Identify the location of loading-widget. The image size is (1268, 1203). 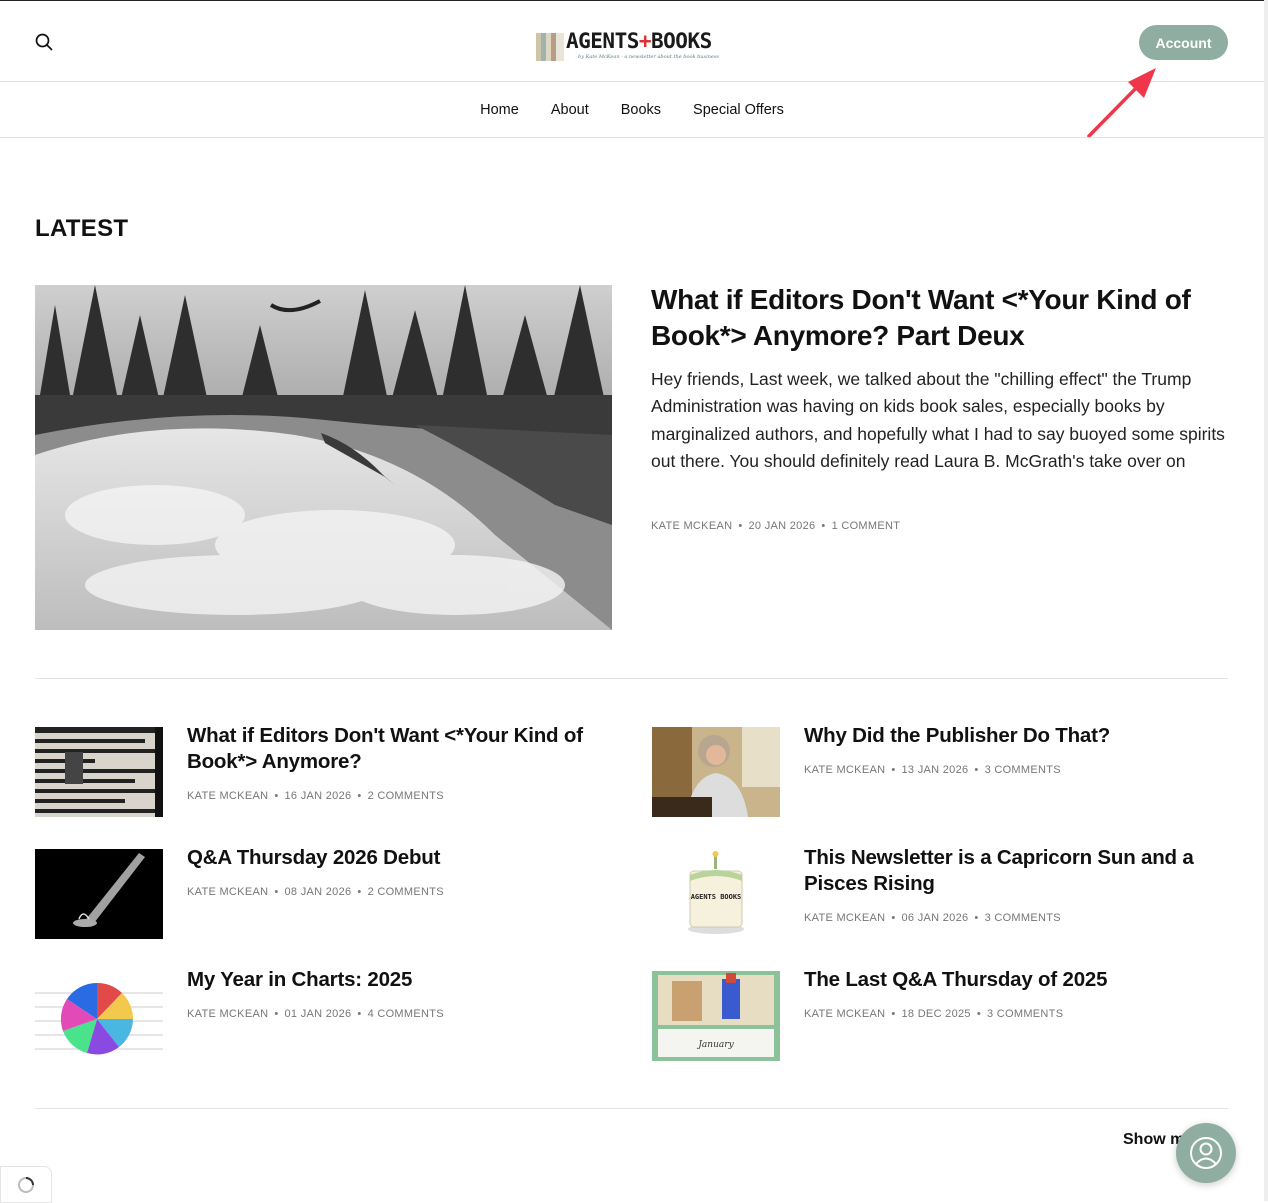
(26, 1184).